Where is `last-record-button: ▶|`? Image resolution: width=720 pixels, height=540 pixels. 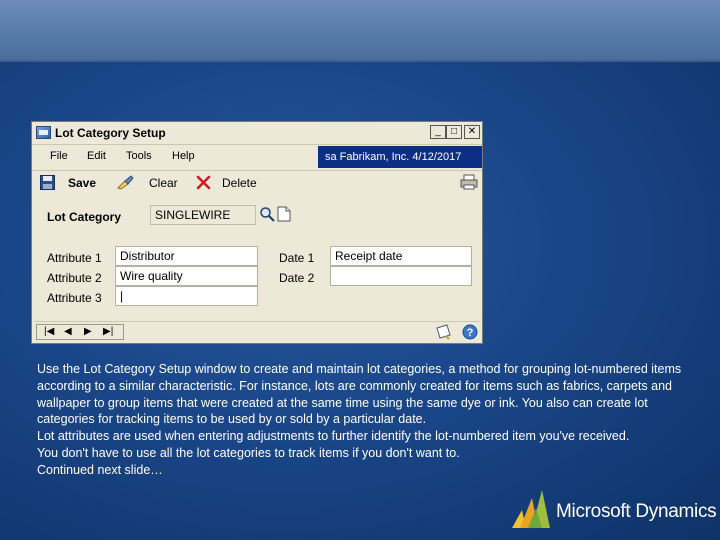 last-record-button: ▶| is located at coordinates (108, 331).